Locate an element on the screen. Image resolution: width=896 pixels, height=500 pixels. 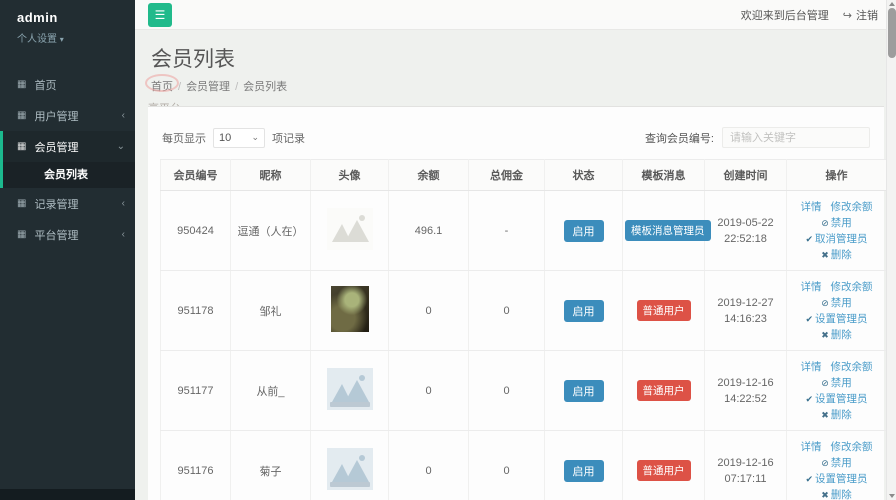
nickname-cell: 菊子 is located at coordinates (270, 465).